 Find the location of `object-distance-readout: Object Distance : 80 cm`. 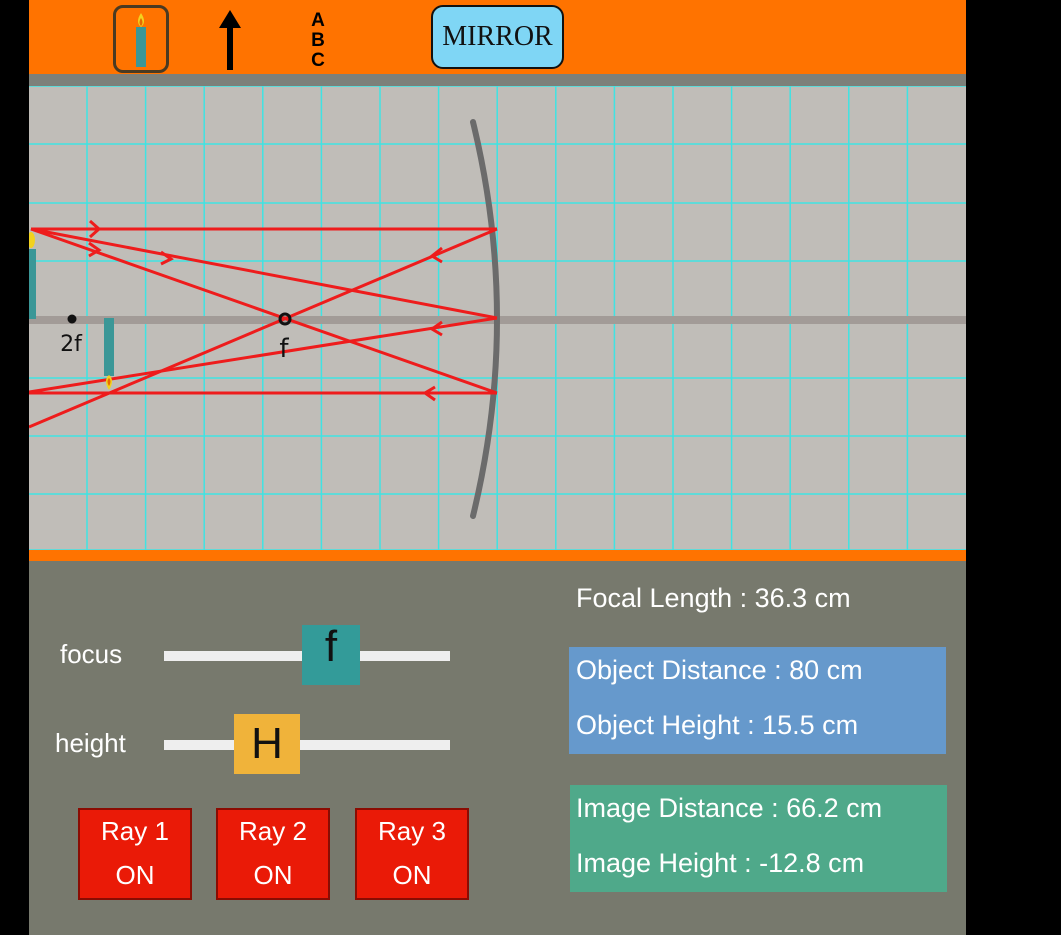

object-distance-readout: Object Distance : 80 cm is located at coordinates (719, 670).